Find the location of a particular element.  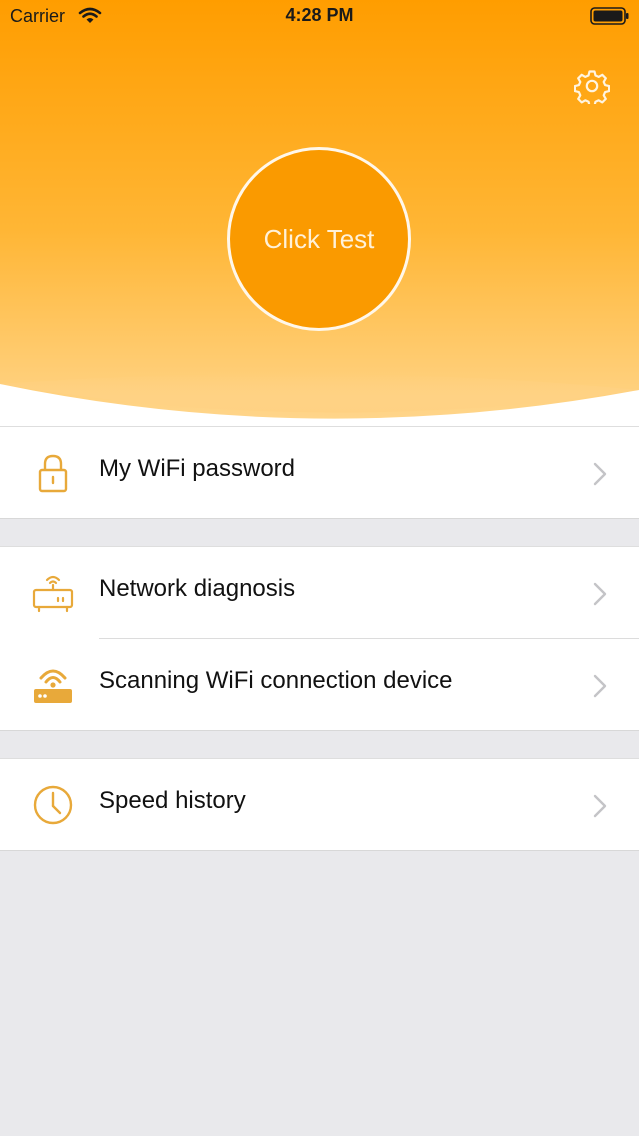

menu-item-network-diagnosis: Network diagnosis is located at coordinates (319, 593).